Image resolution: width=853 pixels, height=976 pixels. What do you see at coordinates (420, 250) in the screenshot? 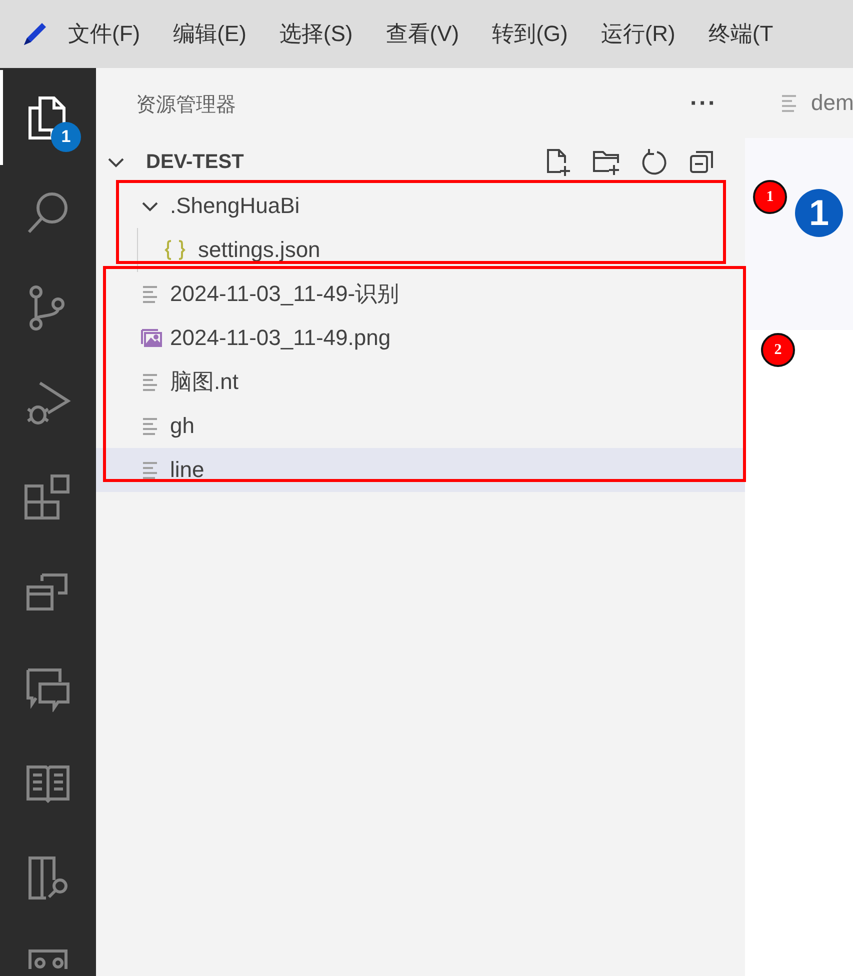
I see `tree-row: settings.json` at bounding box center [420, 250].